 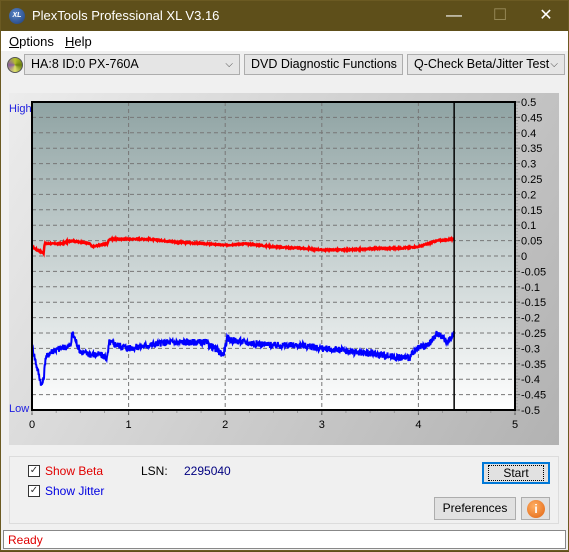 I want to click on show-jitter-checkbox: ✓, so click(x=34, y=491).